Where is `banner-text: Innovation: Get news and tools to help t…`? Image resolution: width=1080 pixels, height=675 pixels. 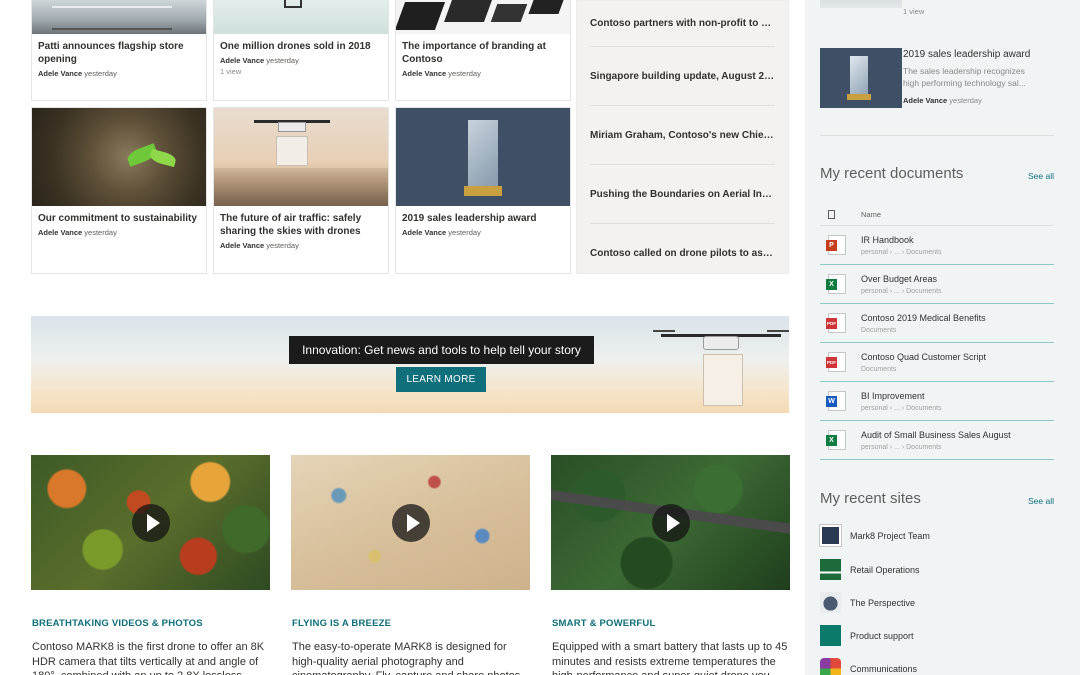
banner-text: Innovation: Get news and tools to help t… is located at coordinates (441, 350).